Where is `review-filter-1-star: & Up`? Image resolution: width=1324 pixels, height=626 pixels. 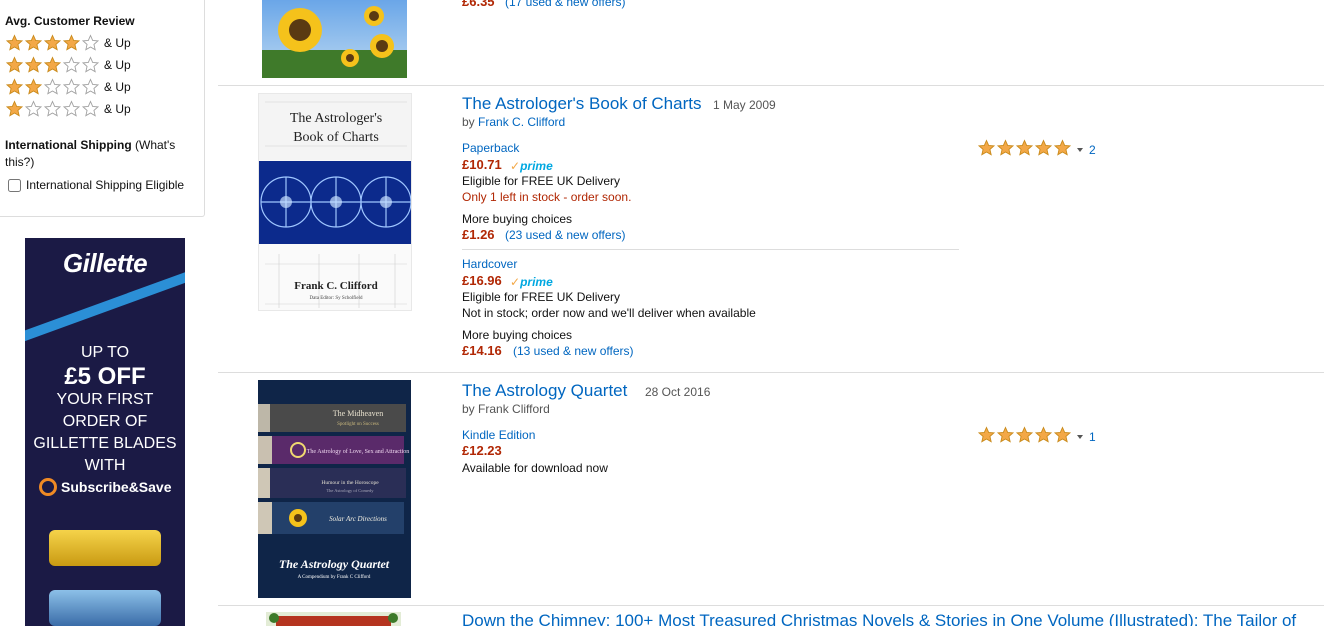
review-filter-1-star: & Up is located at coordinates (68, 109).